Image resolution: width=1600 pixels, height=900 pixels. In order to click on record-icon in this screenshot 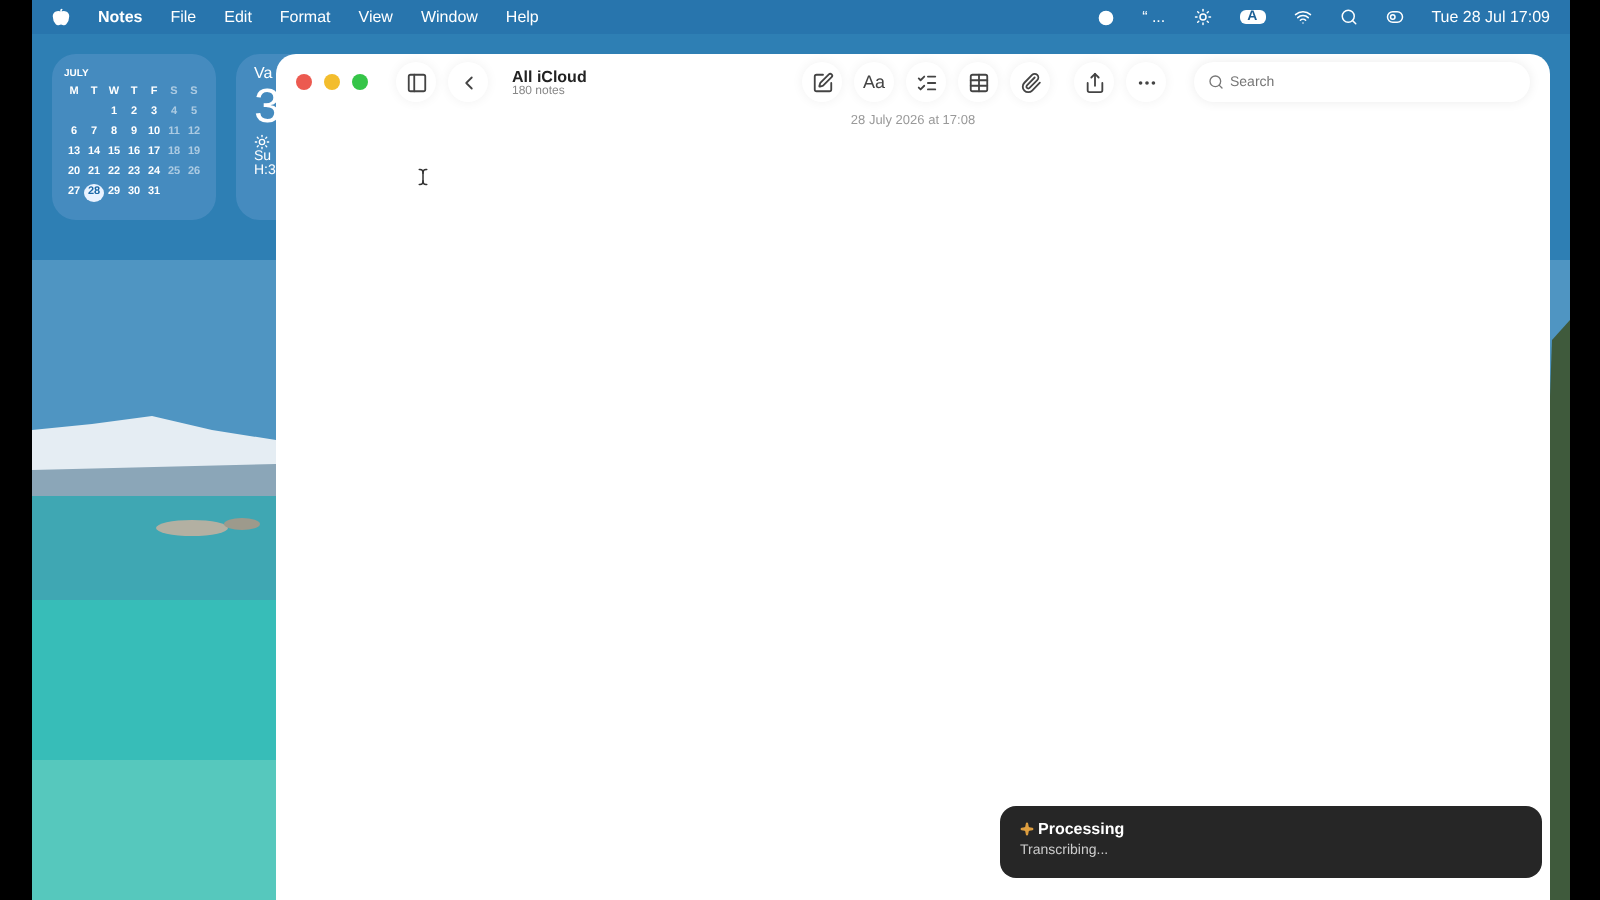, I will do `click(1106, 17)`.